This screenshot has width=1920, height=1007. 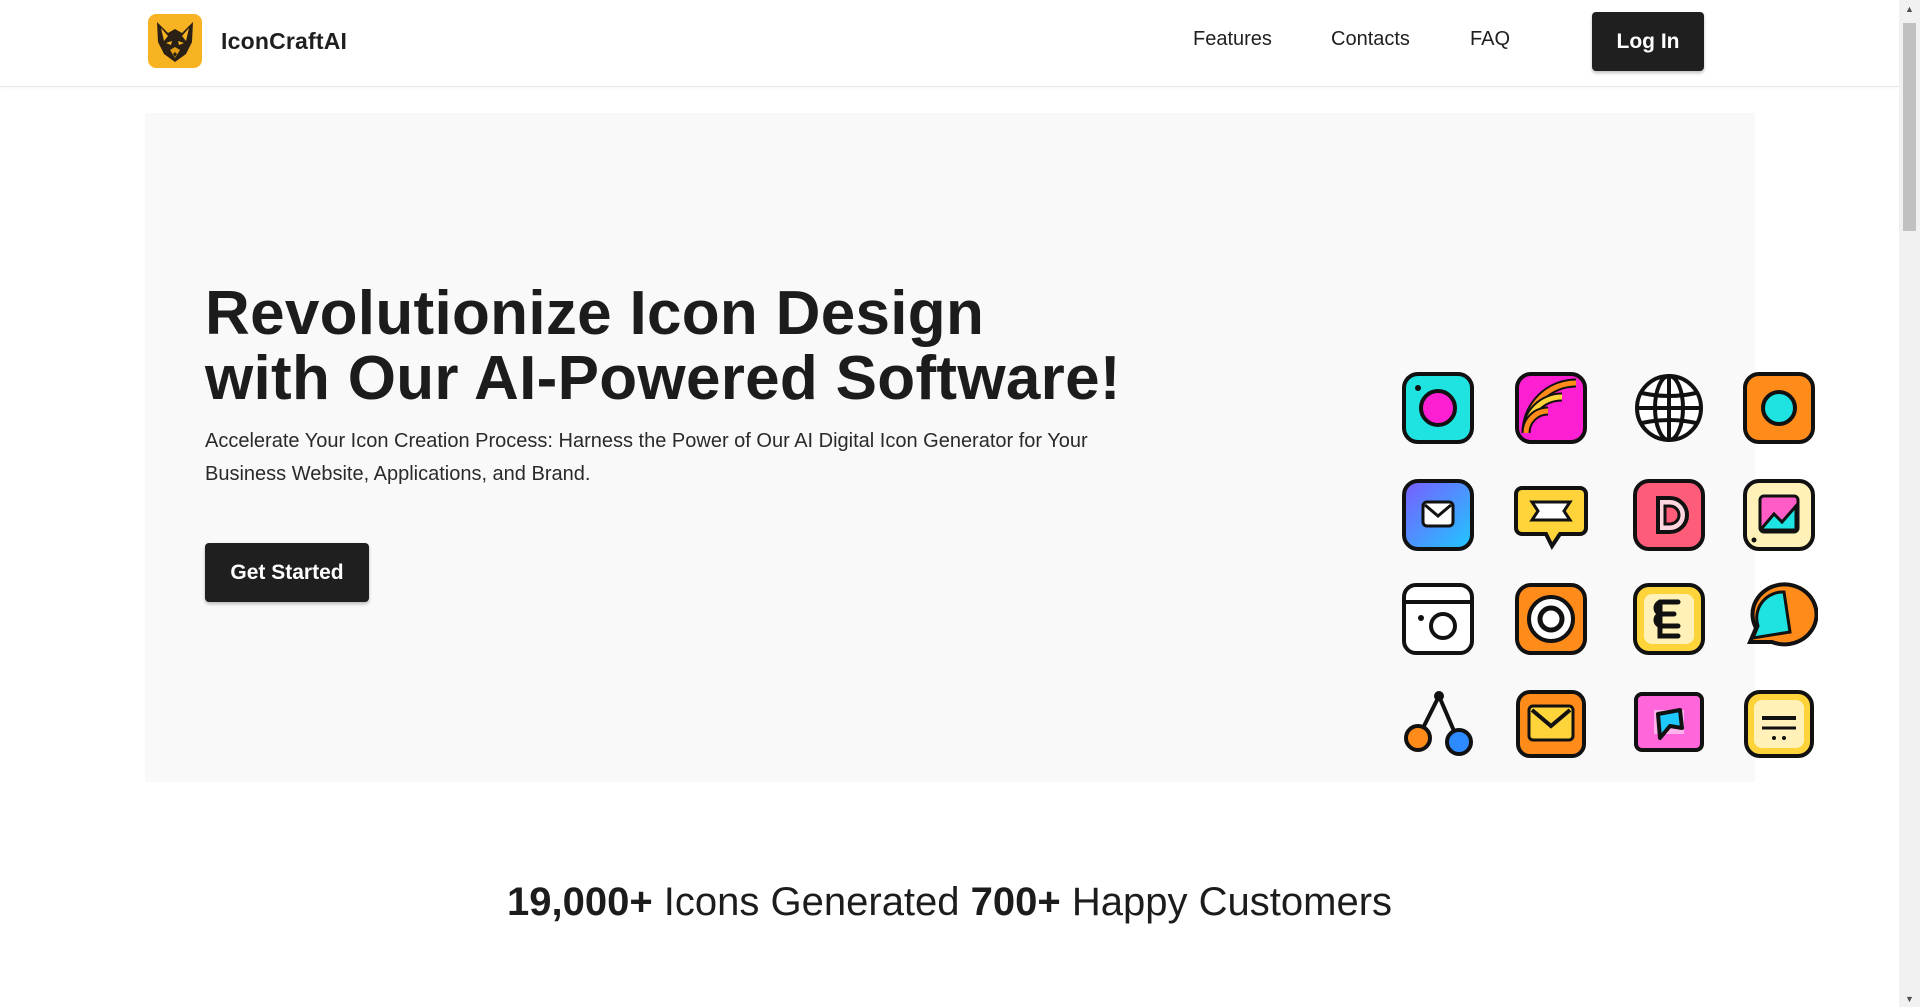 What do you see at coordinates (284, 40) in the screenshot?
I see `brand-name: IconCraftAI` at bounding box center [284, 40].